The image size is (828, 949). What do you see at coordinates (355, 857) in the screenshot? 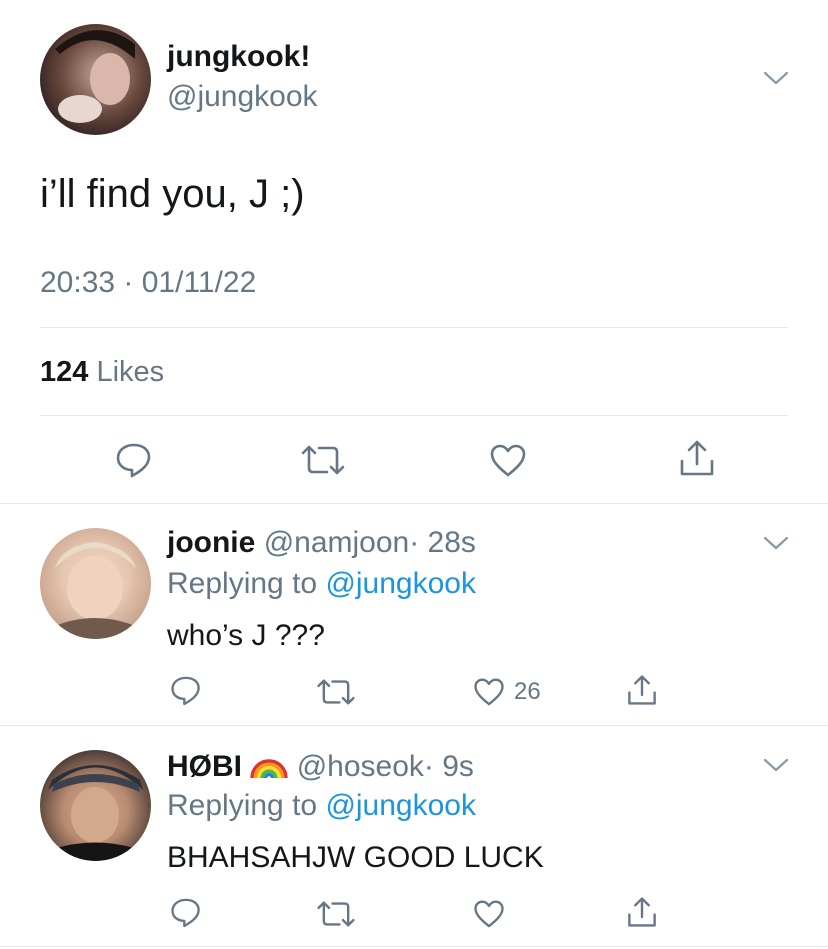
I see `reply-text: BHAHSAHJW GOOD LUCK` at bounding box center [355, 857].